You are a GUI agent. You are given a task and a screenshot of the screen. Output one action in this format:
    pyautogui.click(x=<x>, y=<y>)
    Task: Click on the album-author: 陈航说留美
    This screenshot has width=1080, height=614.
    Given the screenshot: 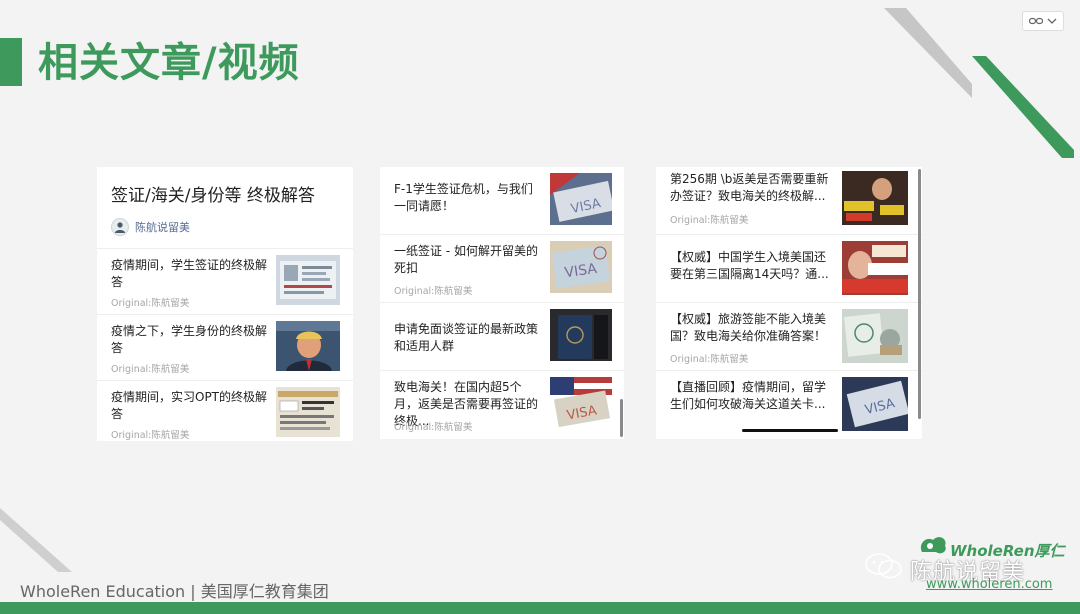 What is the action you would take?
    pyautogui.click(x=225, y=227)
    